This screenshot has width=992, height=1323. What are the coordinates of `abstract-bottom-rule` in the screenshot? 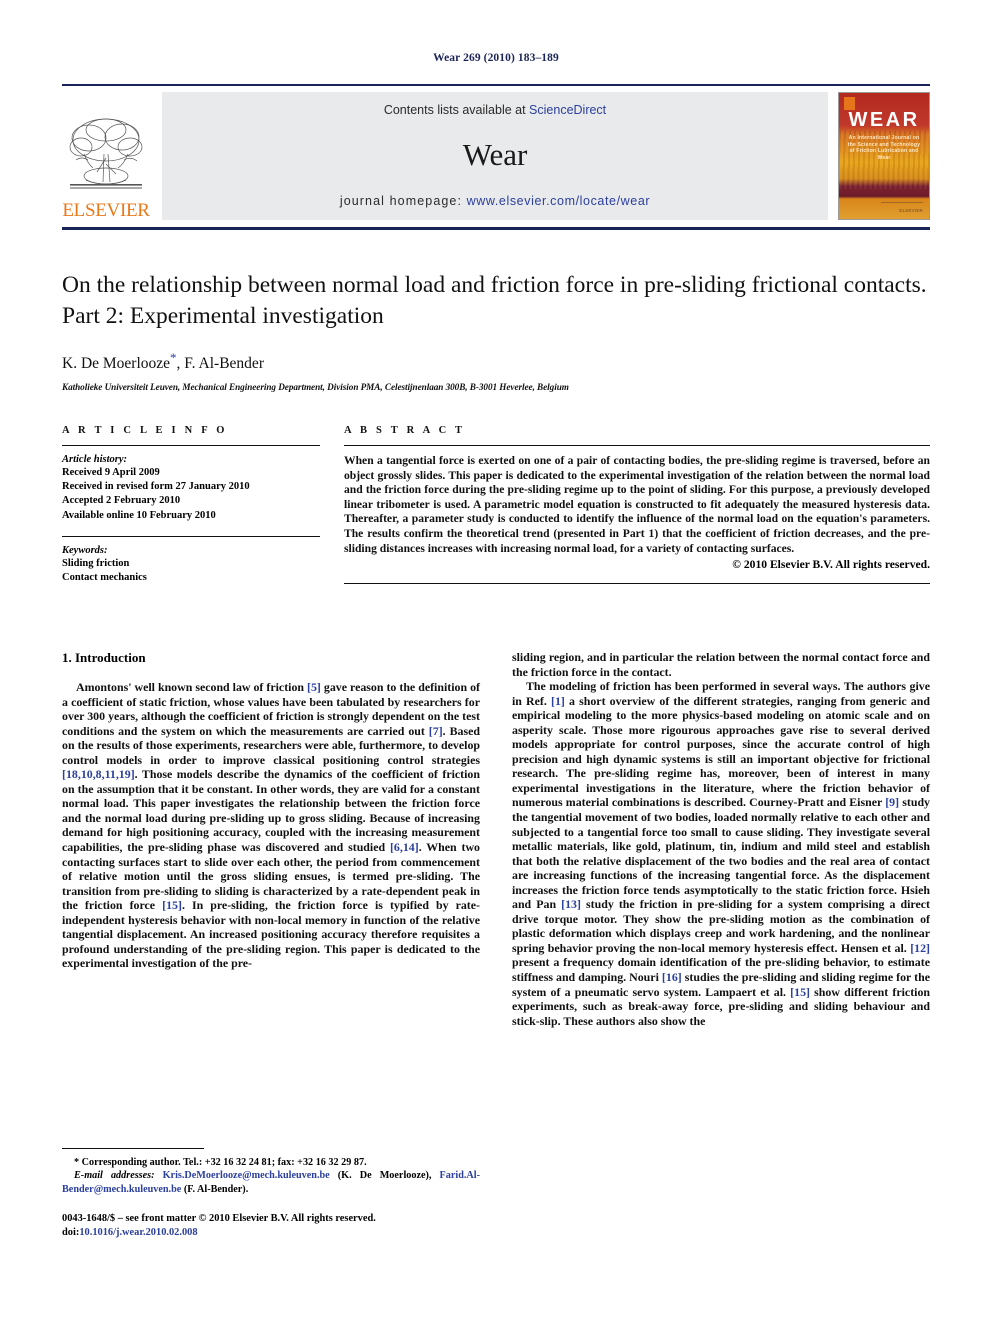 It's located at (637, 584).